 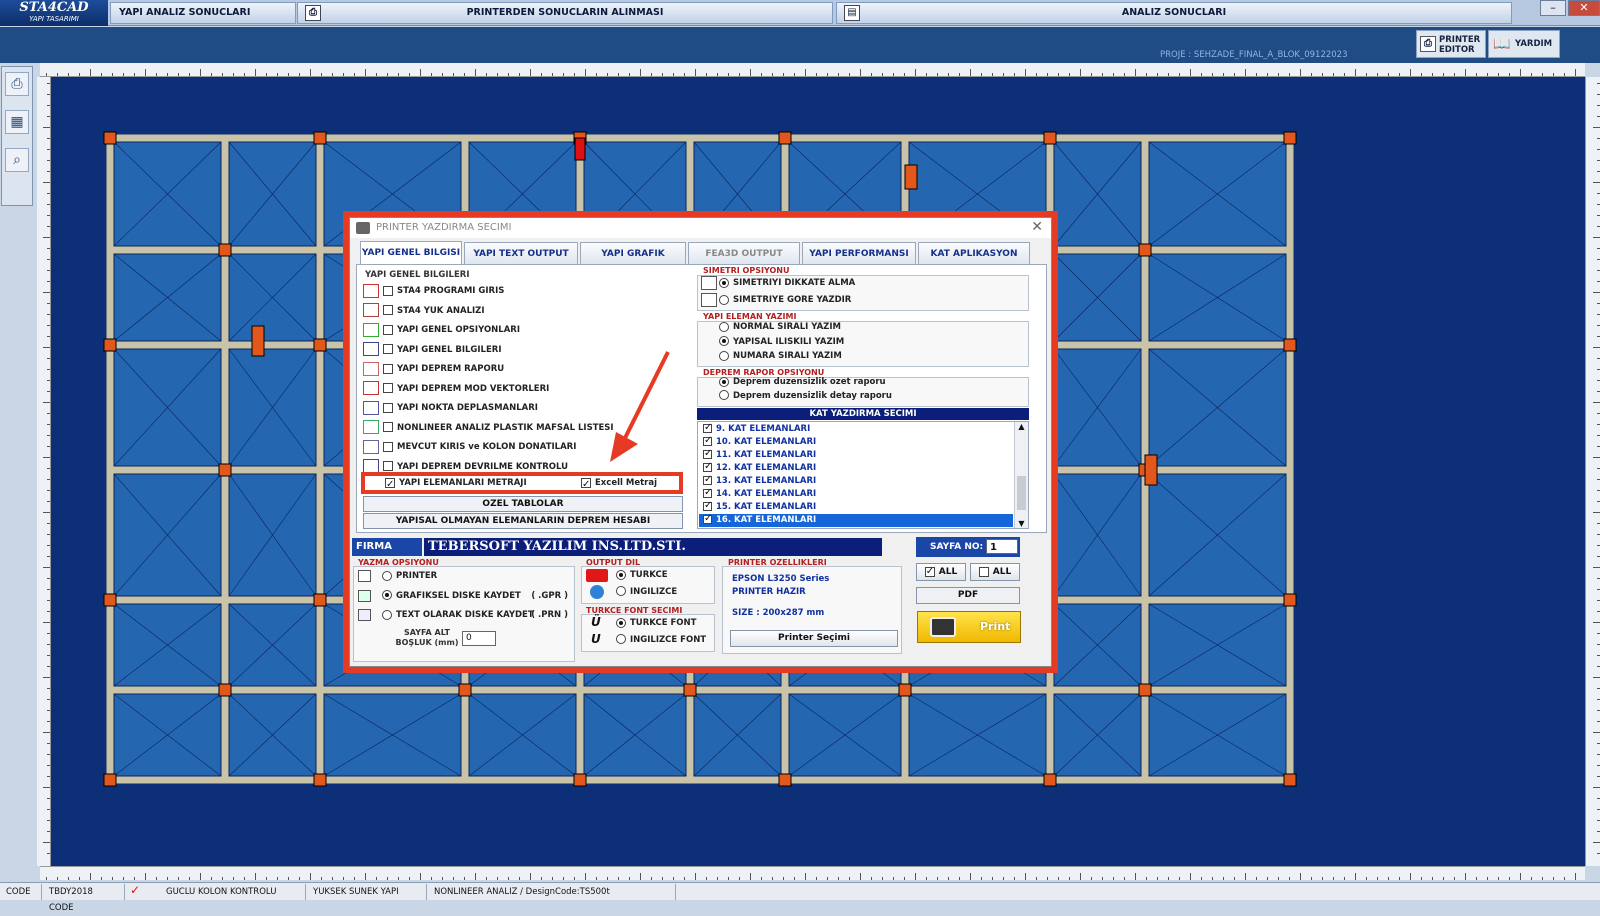 I want to click on radio-option: TURKCE, so click(x=666, y=575).